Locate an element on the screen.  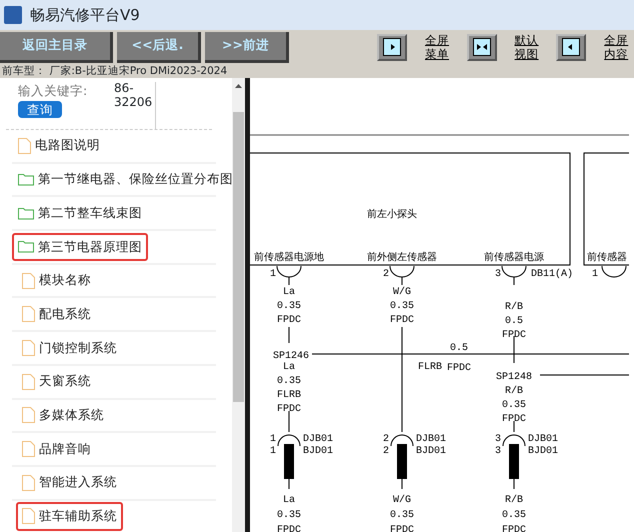
search-button: 查询 is located at coordinates (40, 109).